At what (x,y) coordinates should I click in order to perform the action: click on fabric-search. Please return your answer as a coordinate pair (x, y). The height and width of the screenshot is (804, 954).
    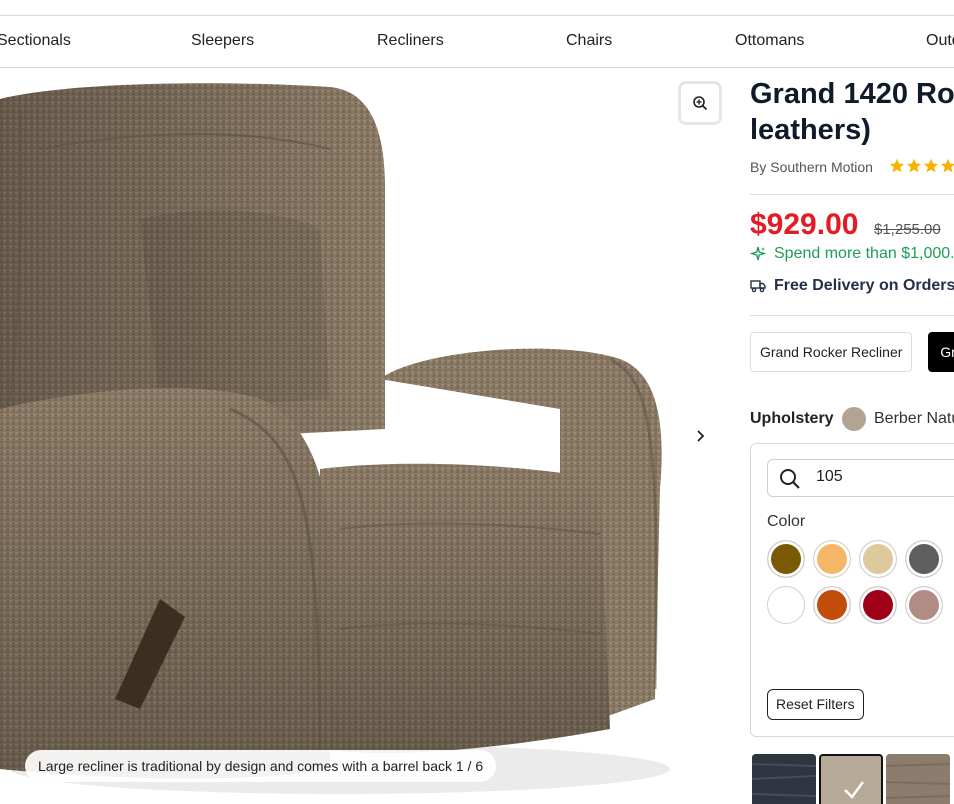
    Looking at the image, I should click on (860, 478).